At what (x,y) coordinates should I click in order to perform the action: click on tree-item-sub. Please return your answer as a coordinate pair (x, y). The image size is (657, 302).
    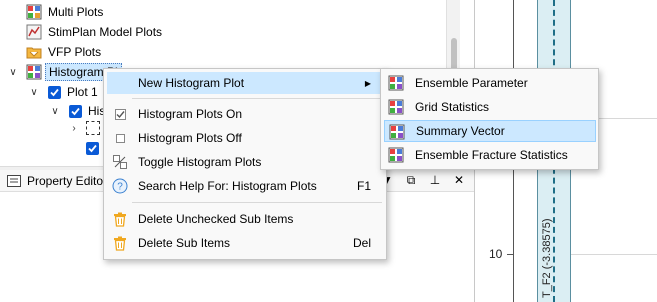
    Looking at the image, I should click on (92, 148).